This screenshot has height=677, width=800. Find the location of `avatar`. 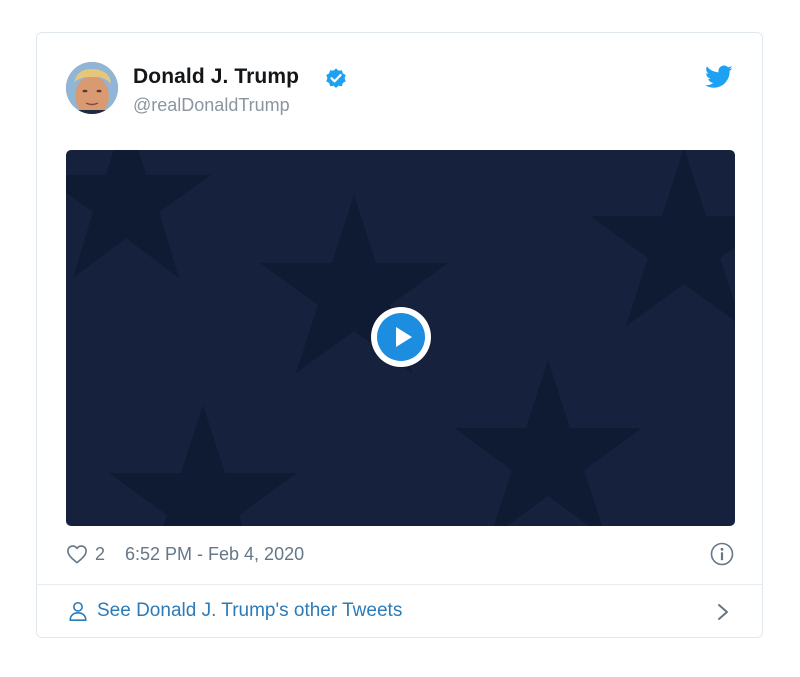

avatar is located at coordinates (92, 88).